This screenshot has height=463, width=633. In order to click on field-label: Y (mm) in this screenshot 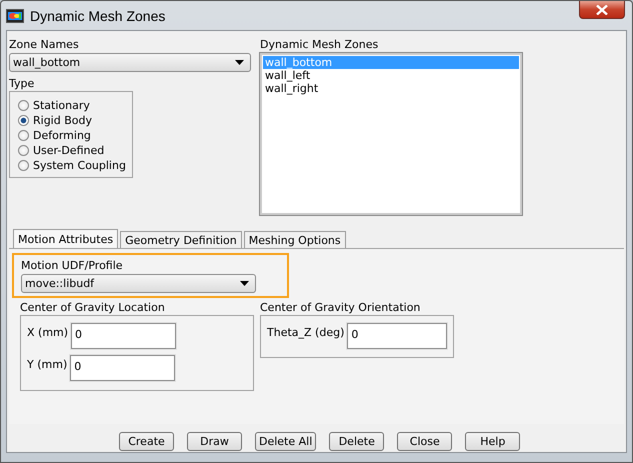, I will do `click(47, 364)`.